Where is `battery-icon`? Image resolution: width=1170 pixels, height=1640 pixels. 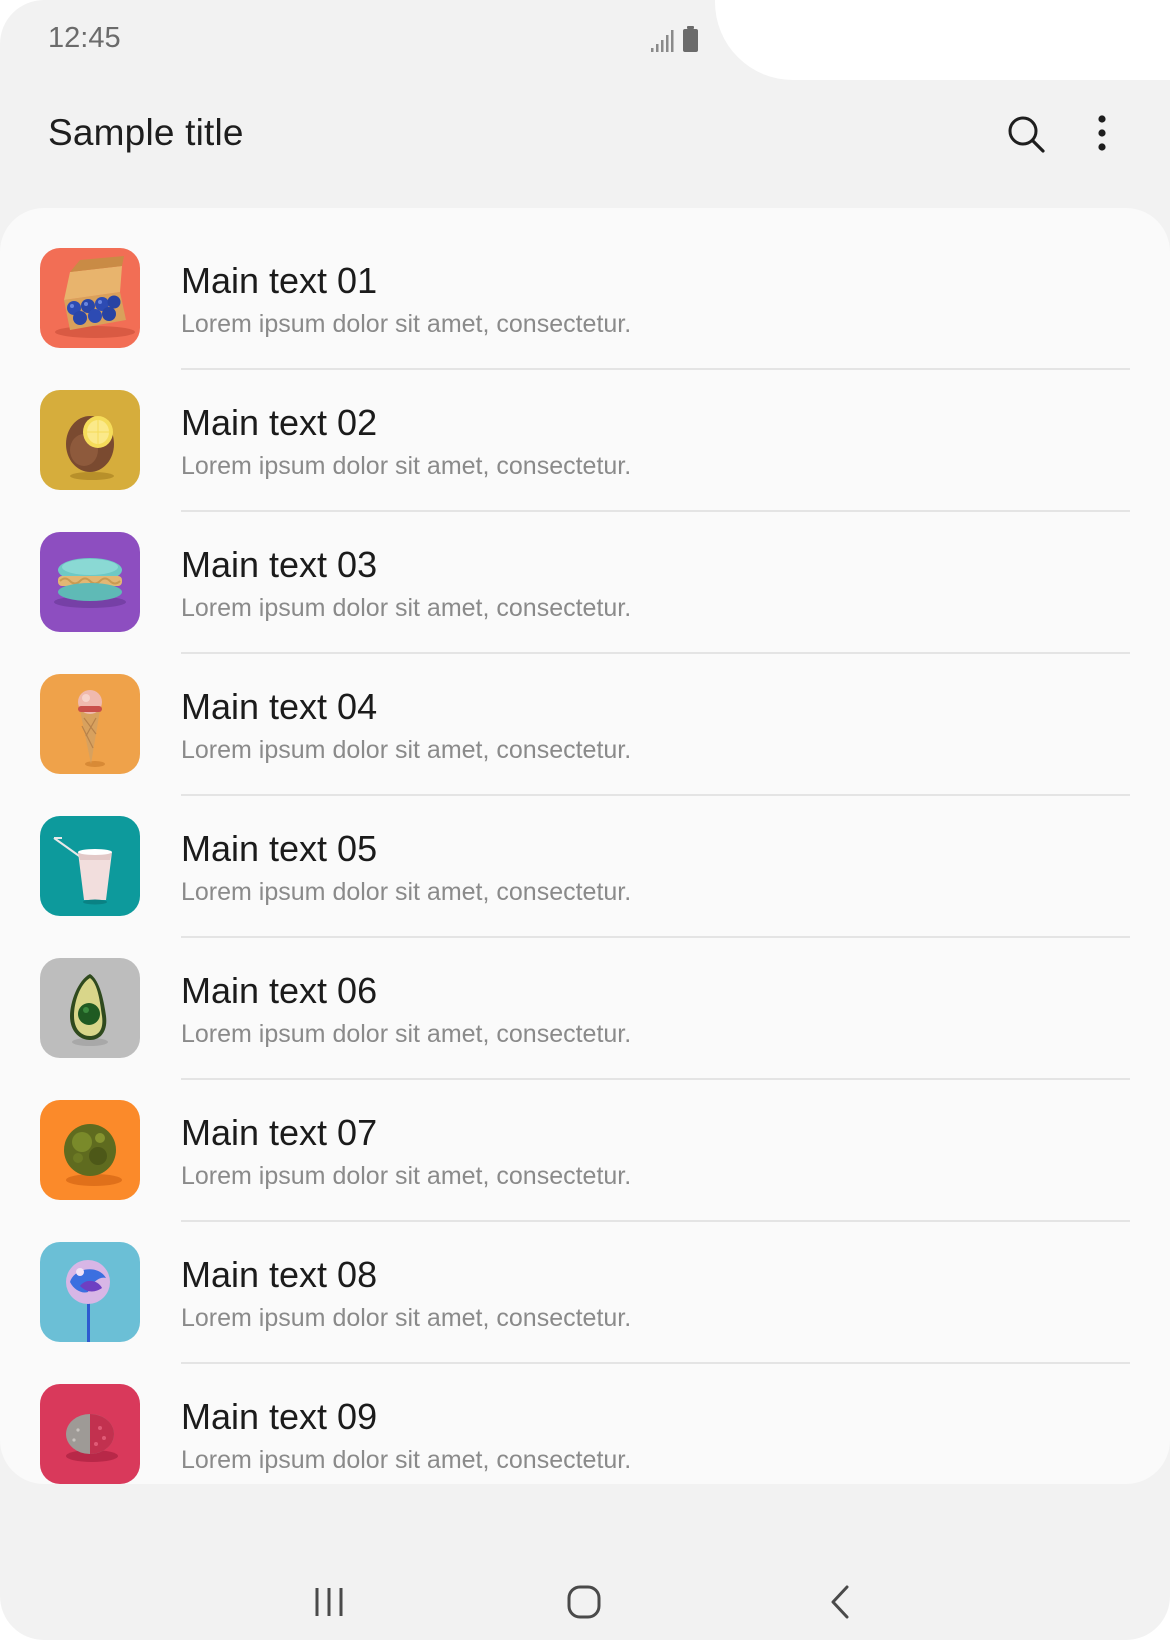
battery-icon is located at coordinates (690, 39).